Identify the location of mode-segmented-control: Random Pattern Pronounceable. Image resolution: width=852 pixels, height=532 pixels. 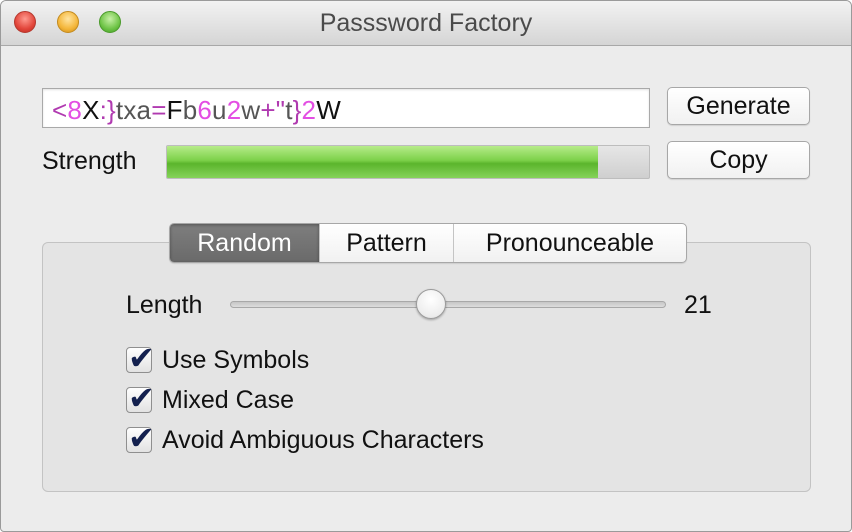
(428, 243).